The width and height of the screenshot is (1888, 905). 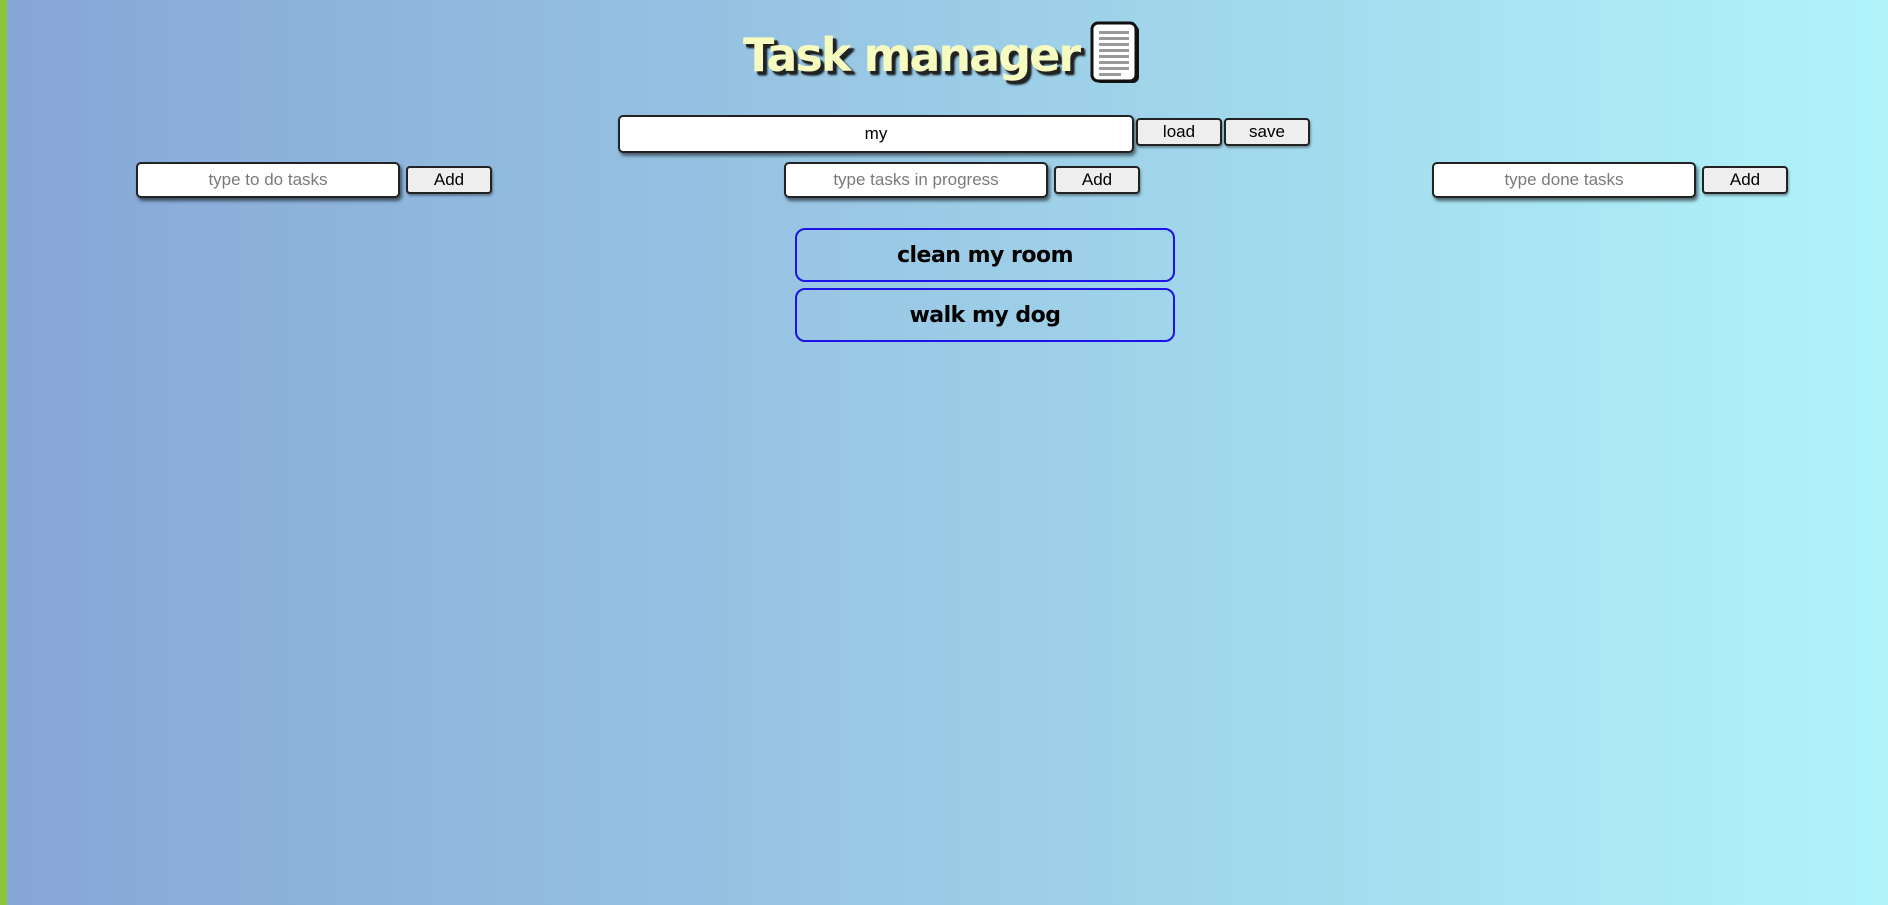 I want to click on save-button: save, so click(x=1267, y=132).